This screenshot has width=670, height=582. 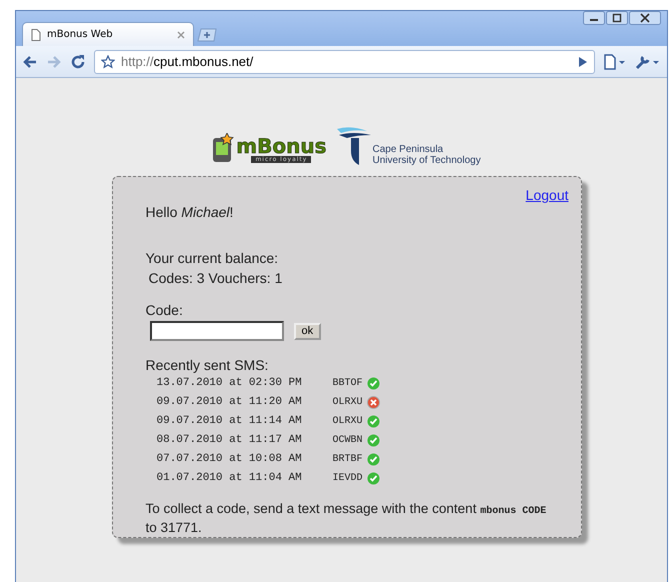 I want to click on university-name: Cape Peninsula University of Technology, so click(x=426, y=155).